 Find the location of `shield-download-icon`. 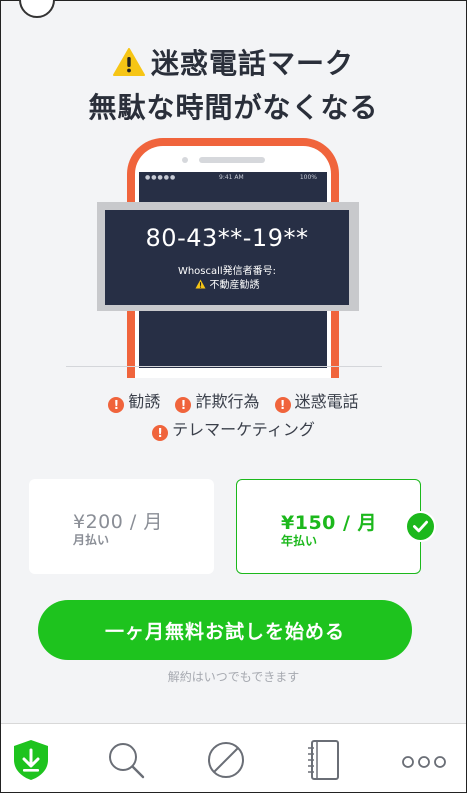

shield-download-icon is located at coordinates (31, 760).